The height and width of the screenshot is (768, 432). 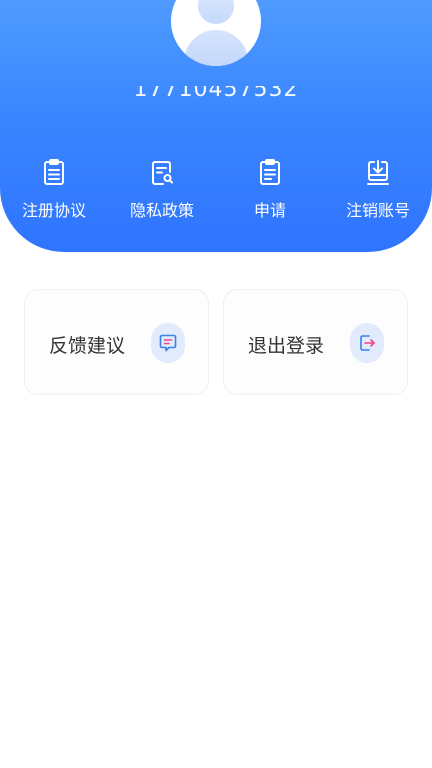 What do you see at coordinates (54, 193) in the screenshot?
I see `menu-item-register-agreement: 注册协议` at bounding box center [54, 193].